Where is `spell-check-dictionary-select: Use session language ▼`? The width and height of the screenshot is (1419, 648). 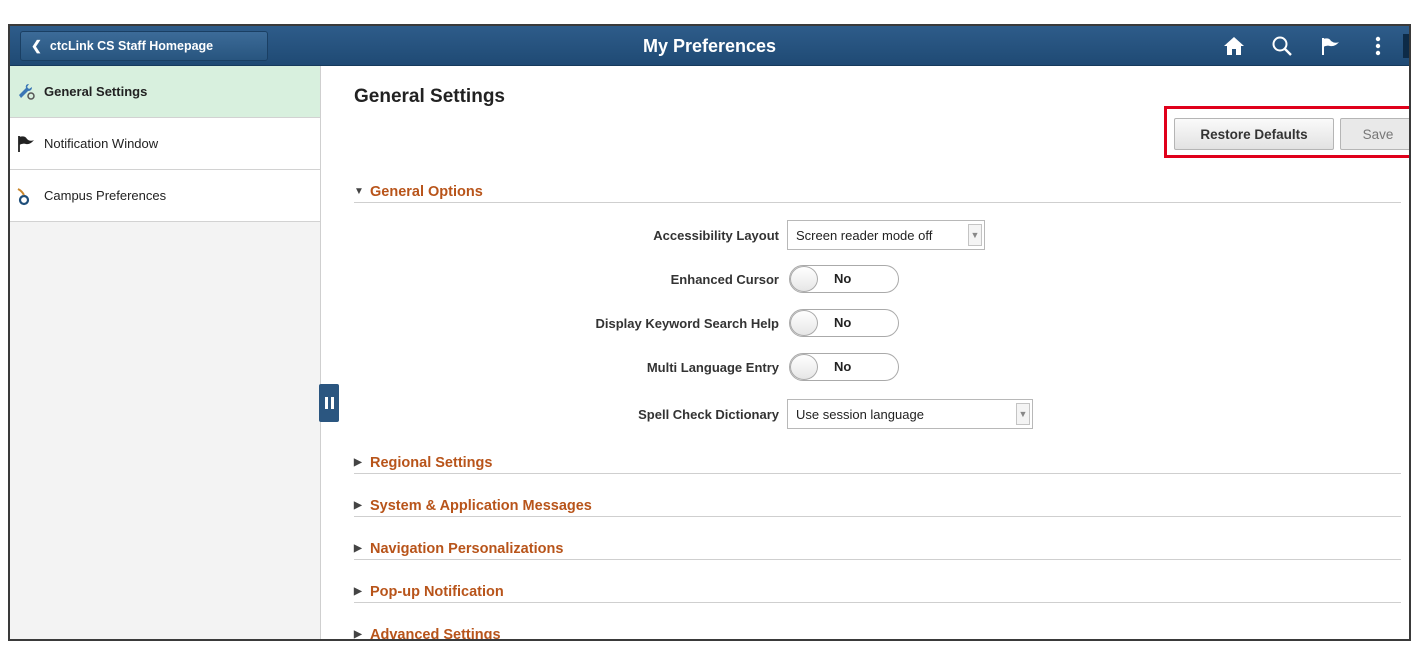 spell-check-dictionary-select: Use session language ▼ is located at coordinates (910, 414).